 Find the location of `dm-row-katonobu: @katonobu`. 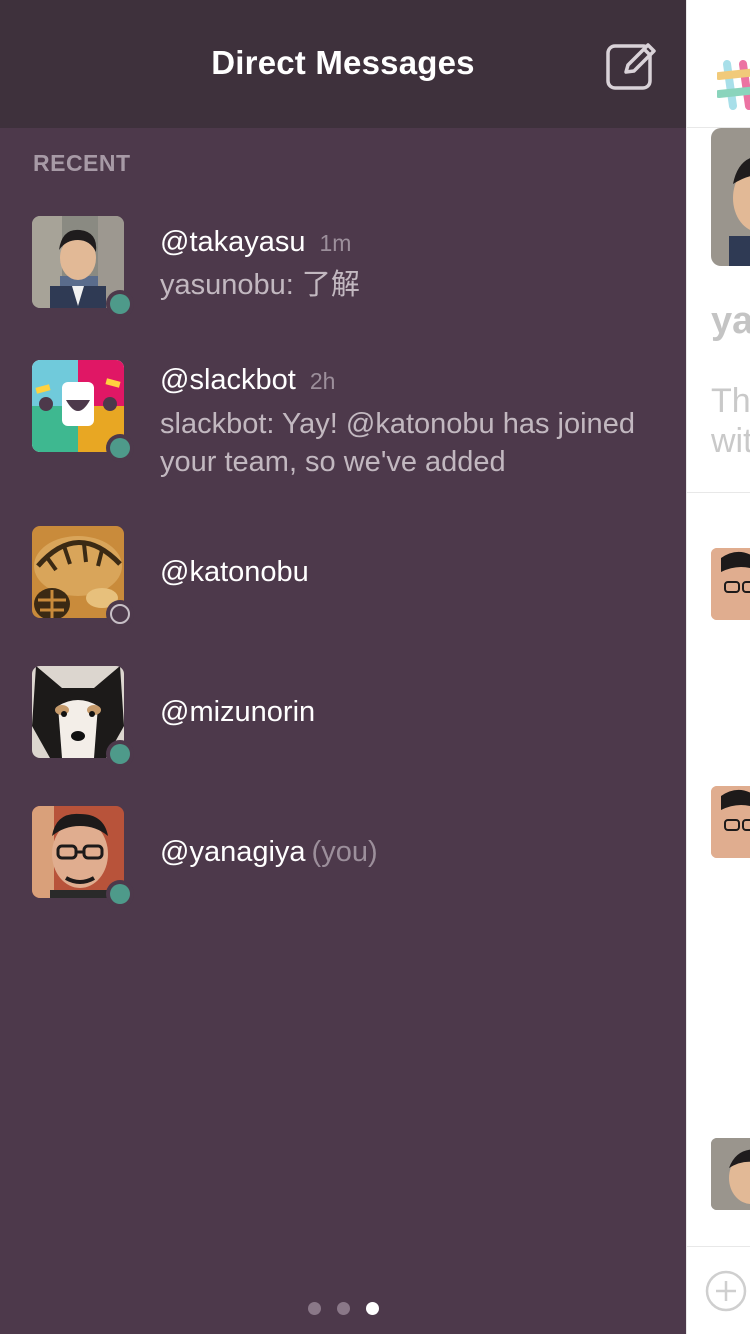

dm-row-katonobu: @katonobu is located at coordinates (343, 586).